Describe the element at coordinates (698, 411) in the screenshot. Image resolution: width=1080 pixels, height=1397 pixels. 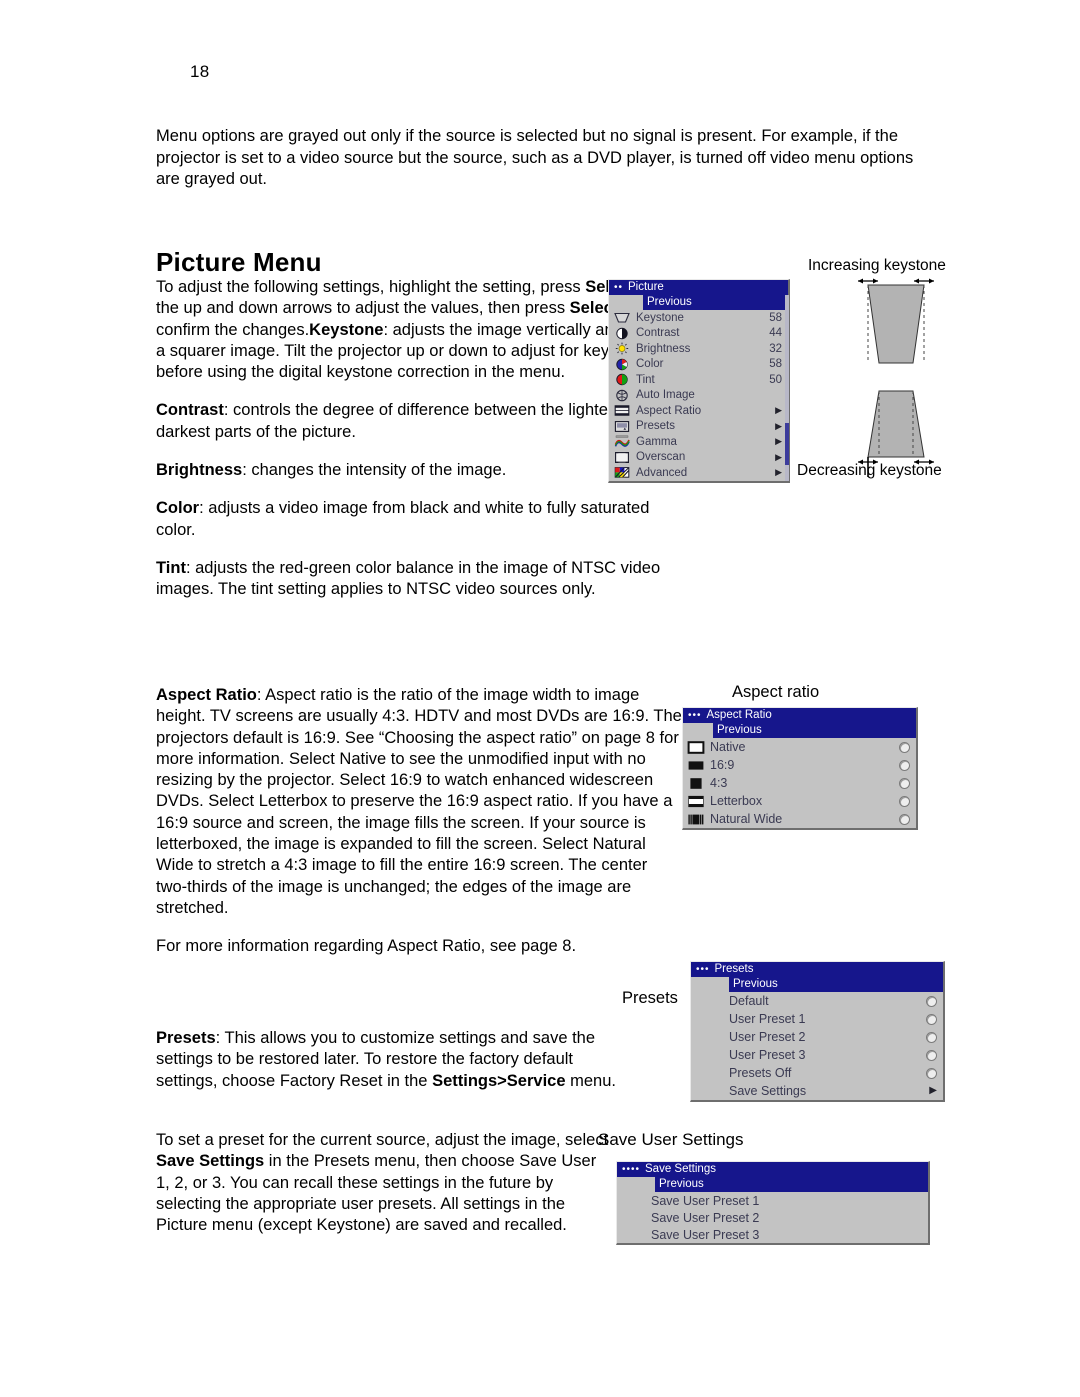
I see `picture-menu-item: Aspect Ratio ▶` at that location.